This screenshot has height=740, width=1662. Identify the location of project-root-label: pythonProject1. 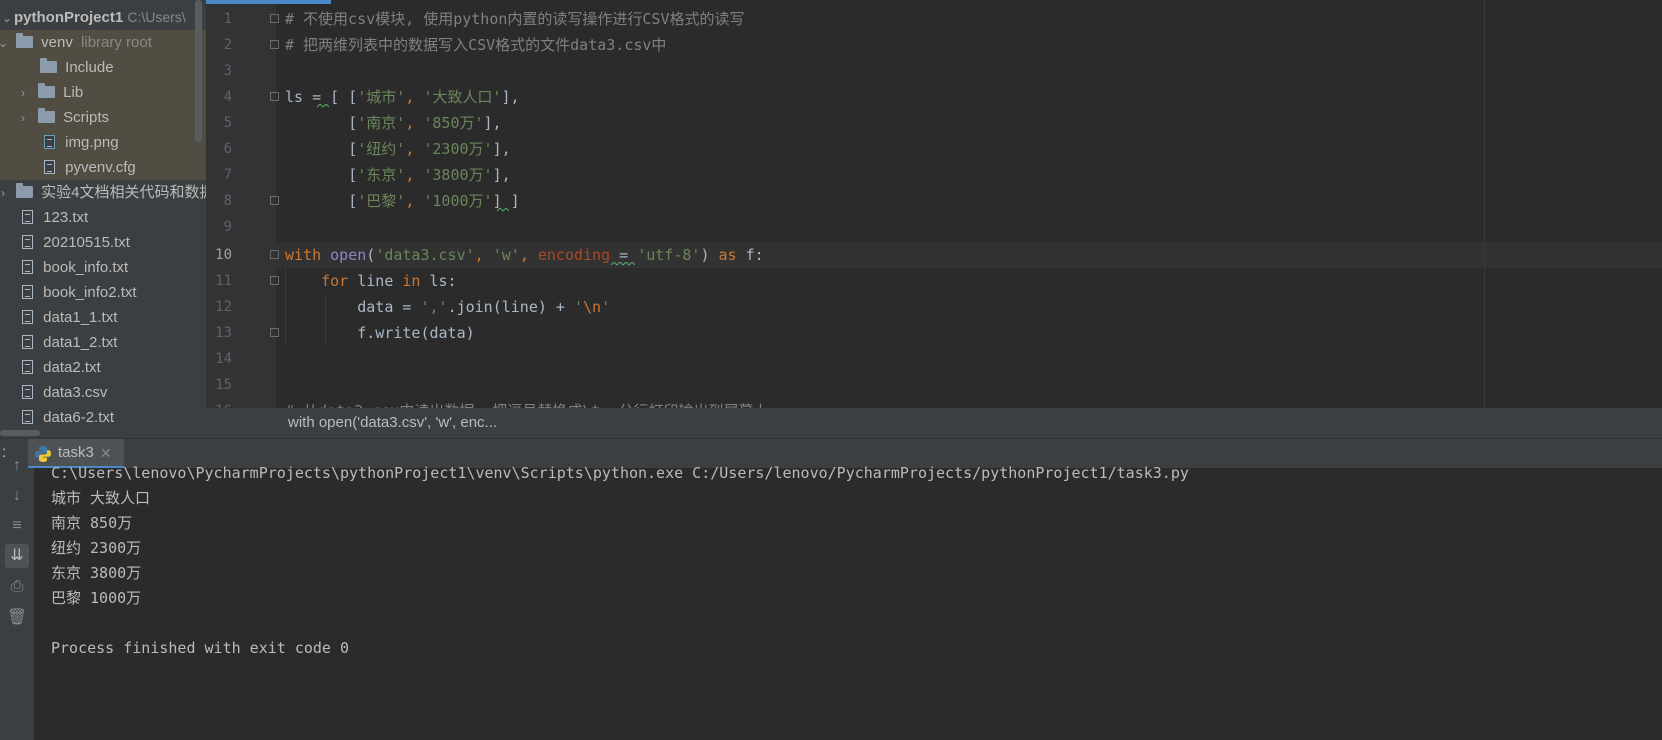
(69, 17).